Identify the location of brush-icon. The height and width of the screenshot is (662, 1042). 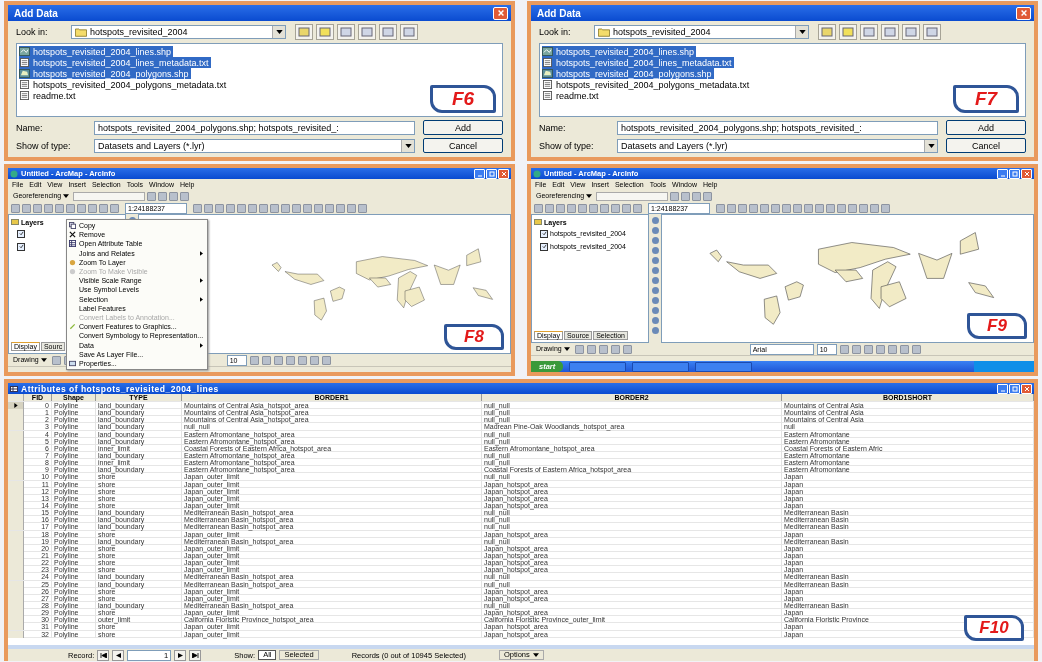
(72, 327).